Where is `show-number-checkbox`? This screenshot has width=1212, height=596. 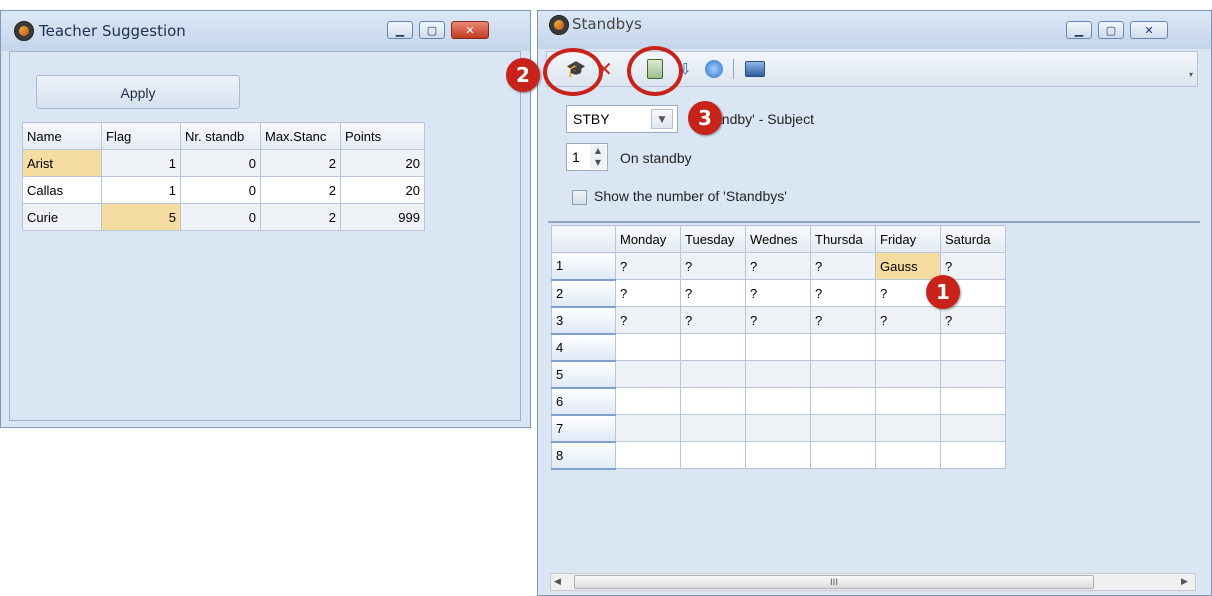 show-number-checkbox is located at coordinates (579, 197).